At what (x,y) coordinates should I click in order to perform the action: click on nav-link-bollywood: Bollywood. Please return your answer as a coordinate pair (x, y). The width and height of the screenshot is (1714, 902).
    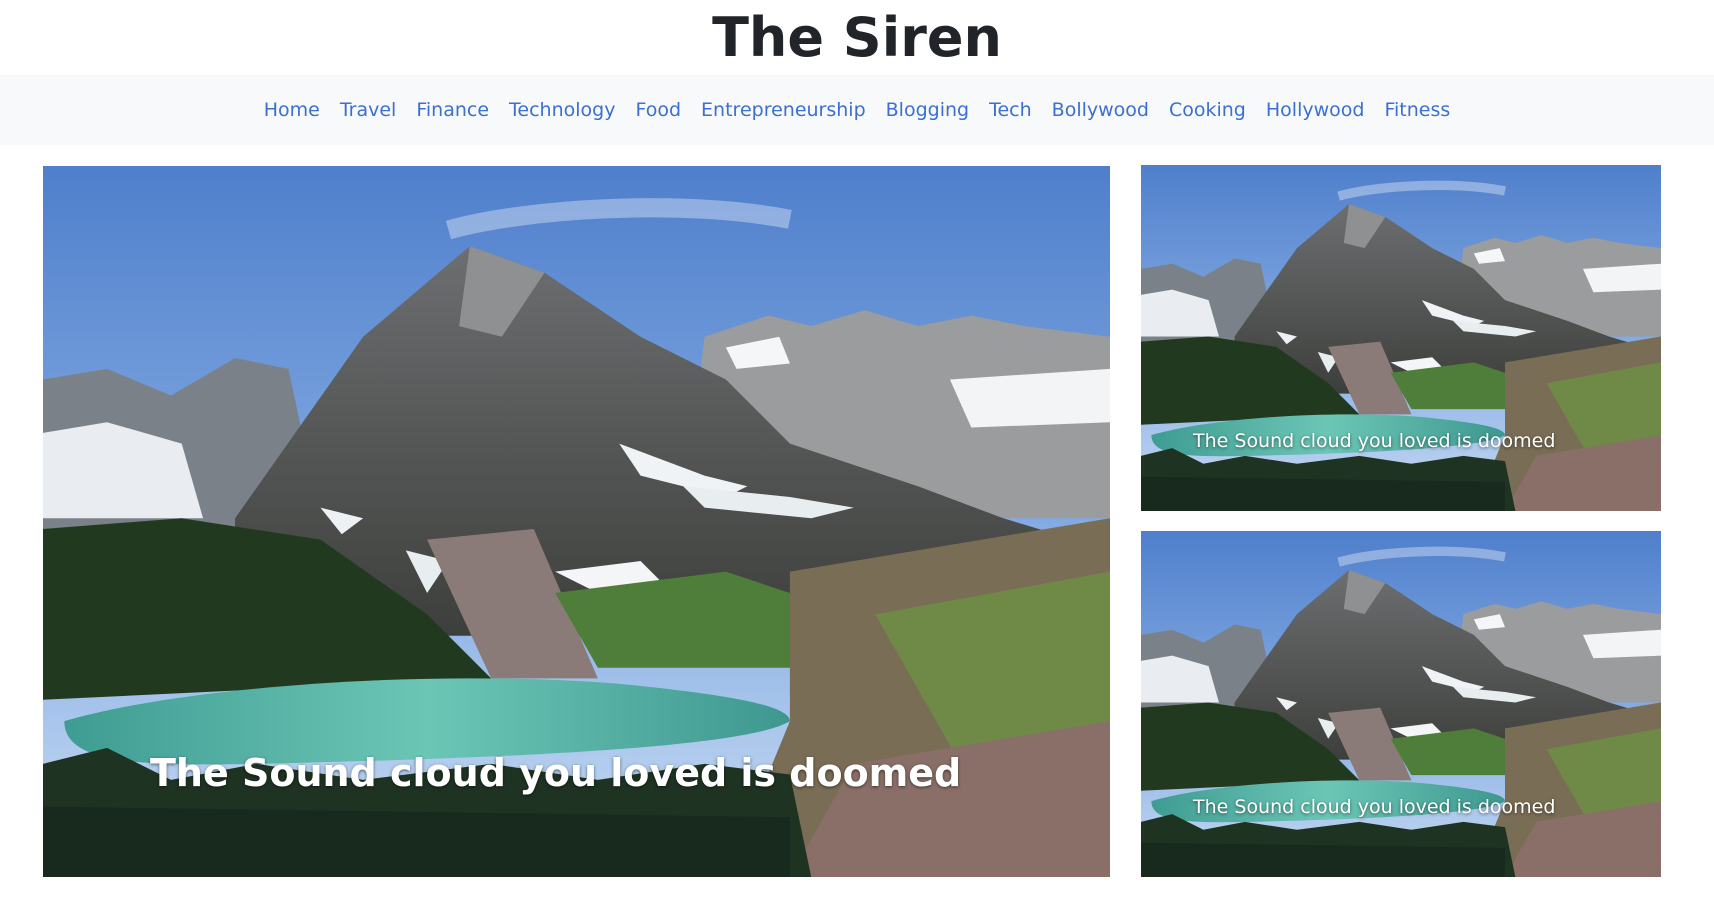
    Looking at the image, I should click on (1100, 110).